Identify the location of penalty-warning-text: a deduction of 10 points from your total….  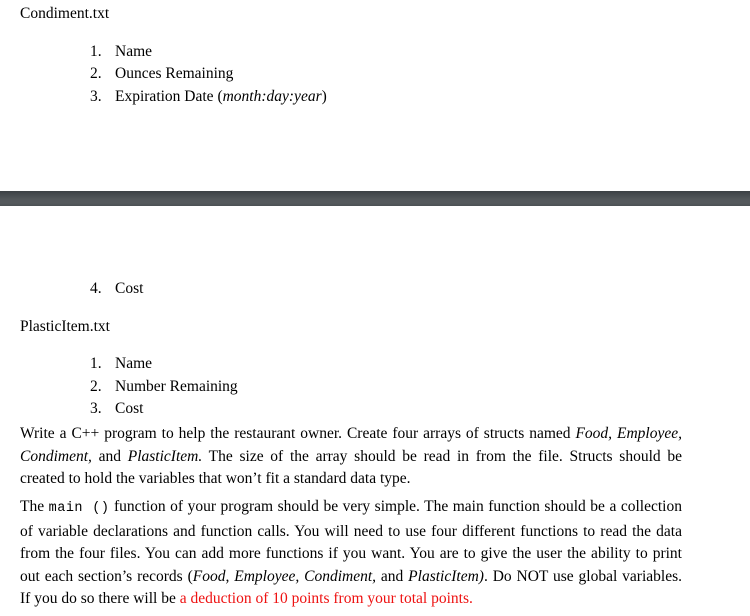
(326, 598).